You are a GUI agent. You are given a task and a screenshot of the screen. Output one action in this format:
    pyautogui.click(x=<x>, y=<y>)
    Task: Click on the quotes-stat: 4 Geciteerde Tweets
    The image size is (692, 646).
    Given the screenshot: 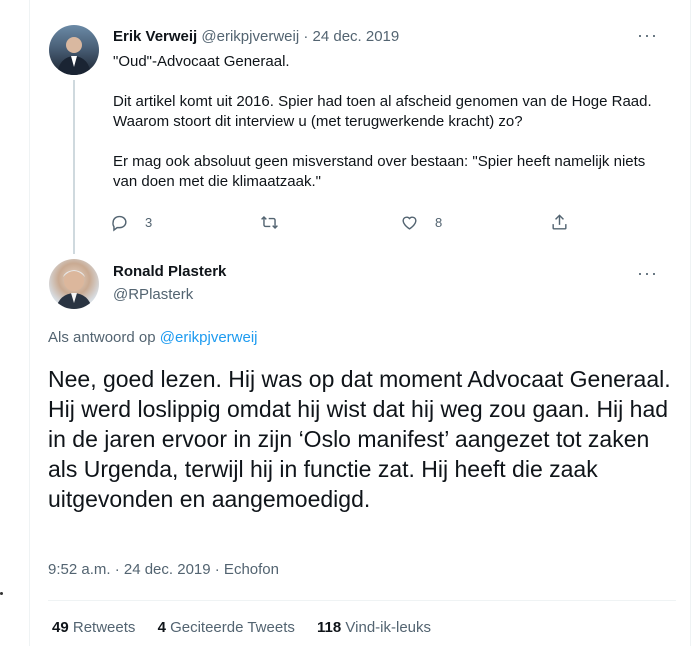 What is the action you would take?
    pyautogui.click(x=226, y=627)
    